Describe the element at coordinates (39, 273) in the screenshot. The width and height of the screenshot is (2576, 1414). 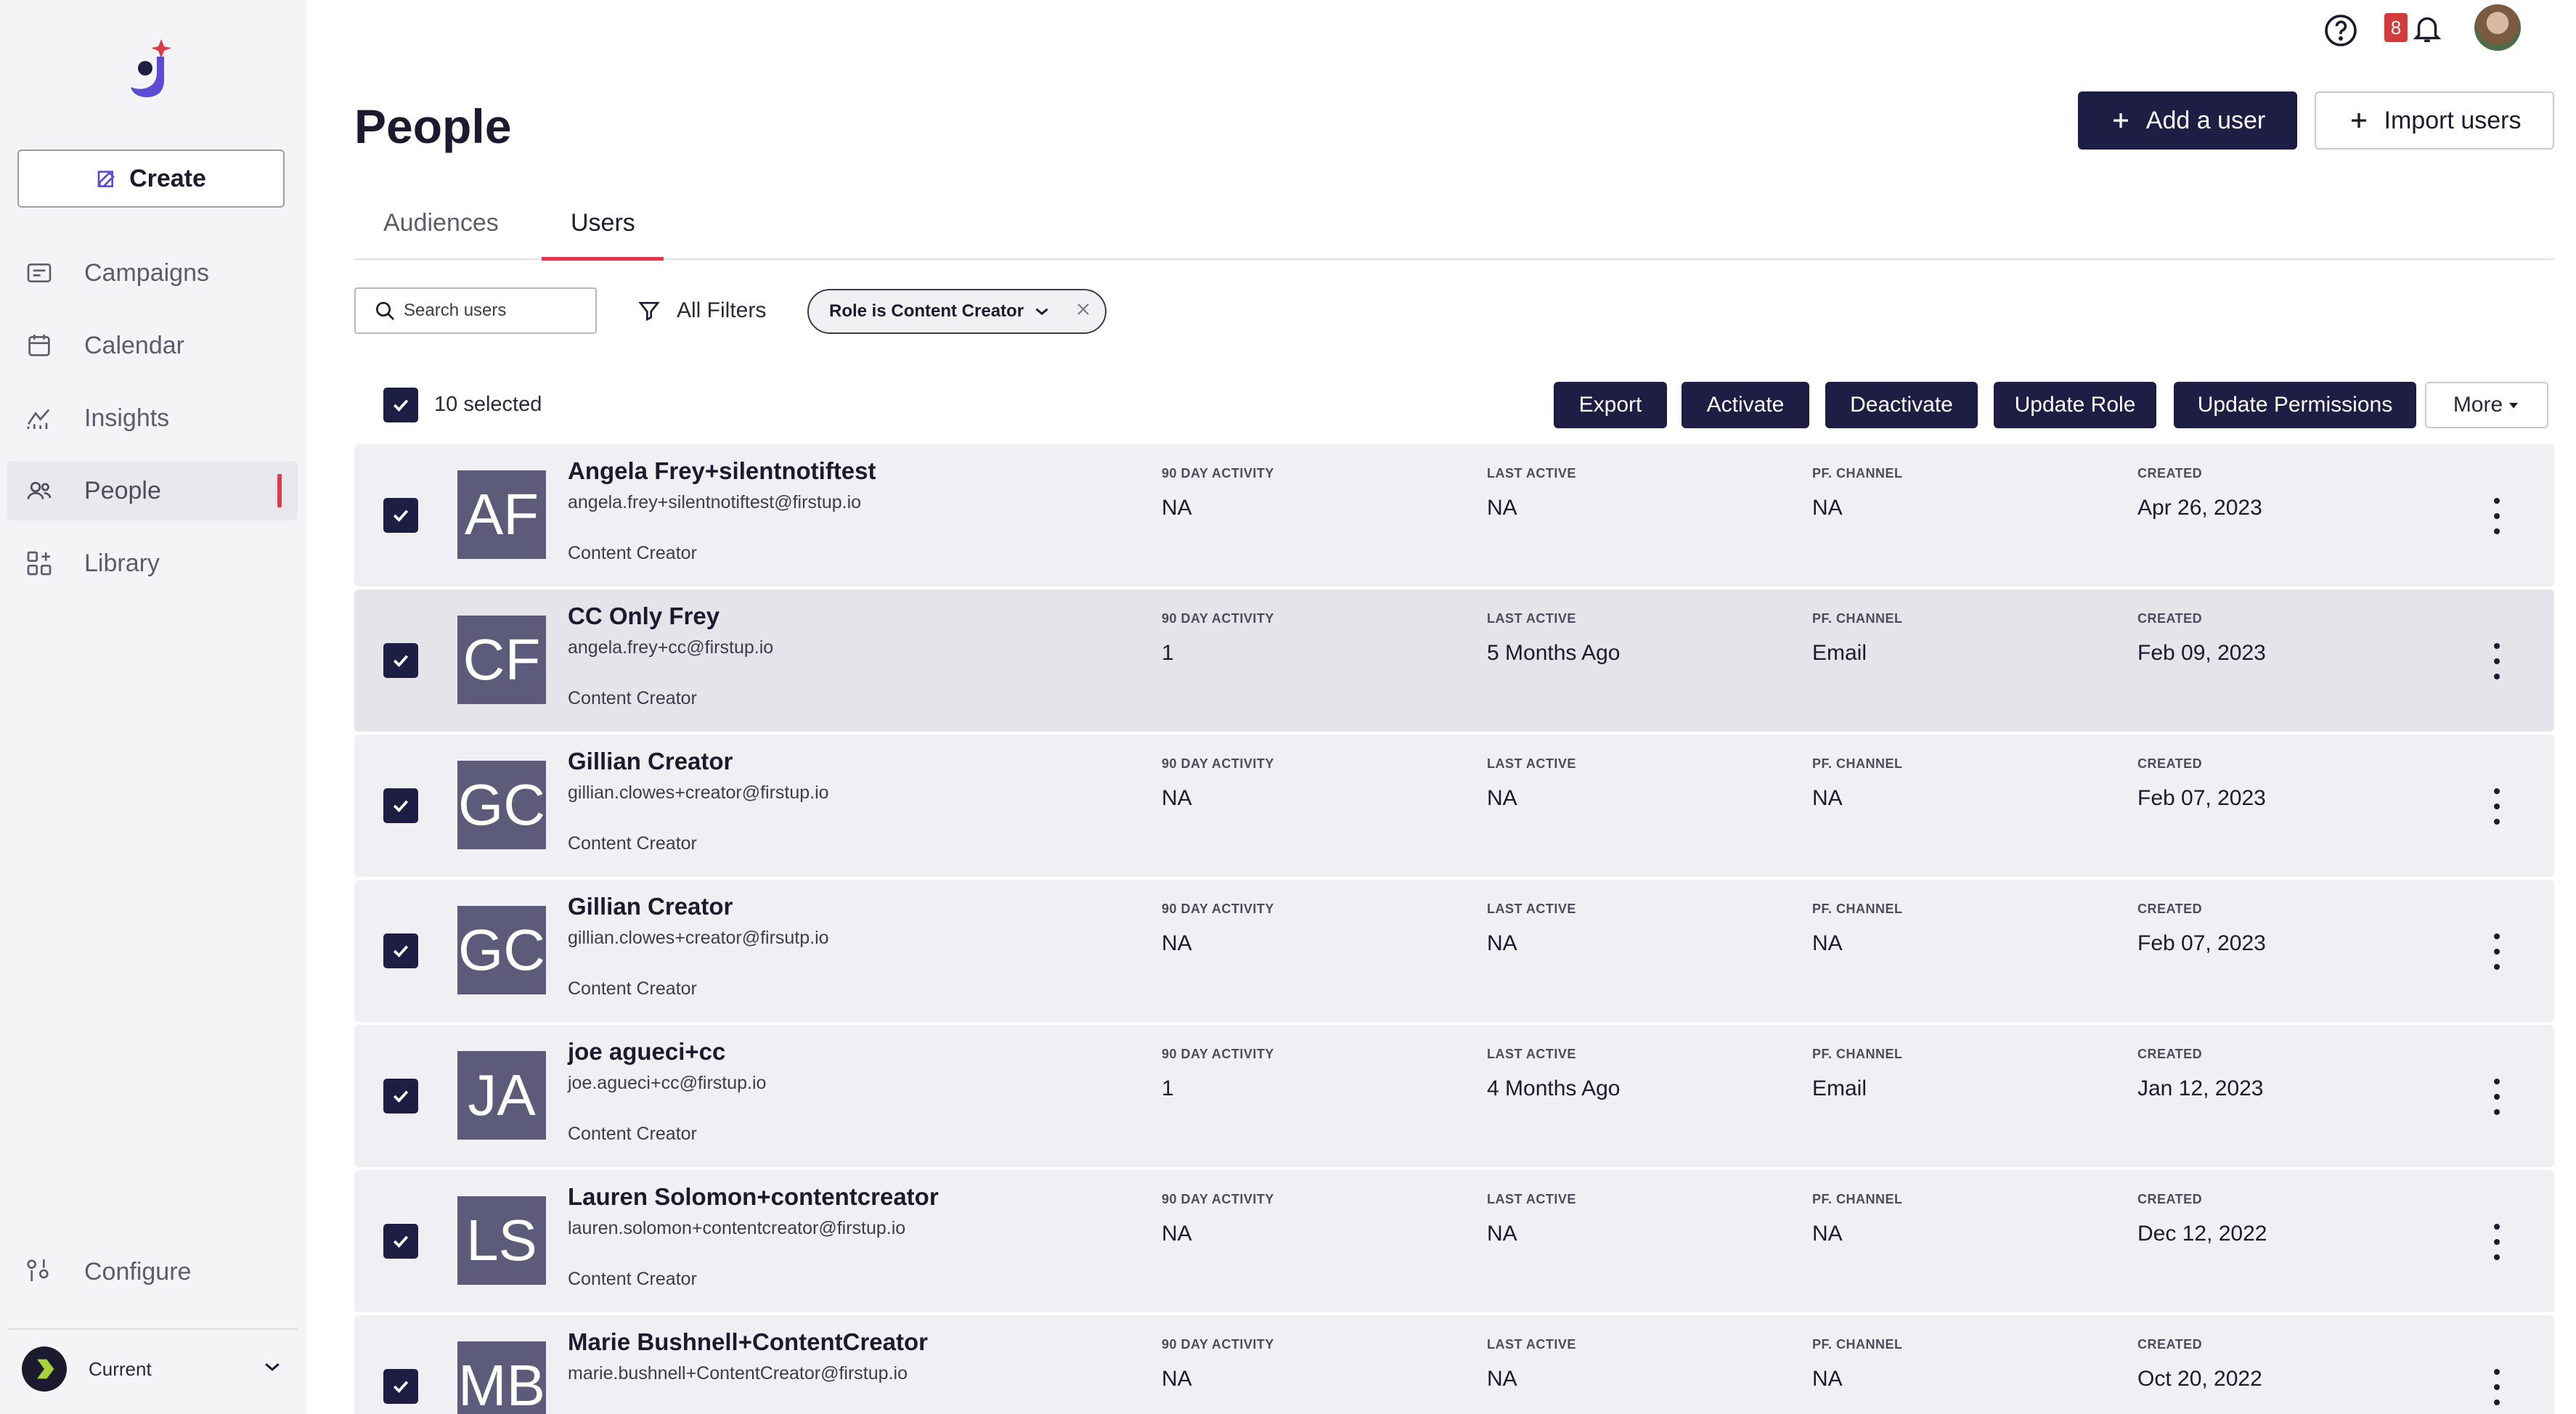
I see `campaigns-icon` at that location.